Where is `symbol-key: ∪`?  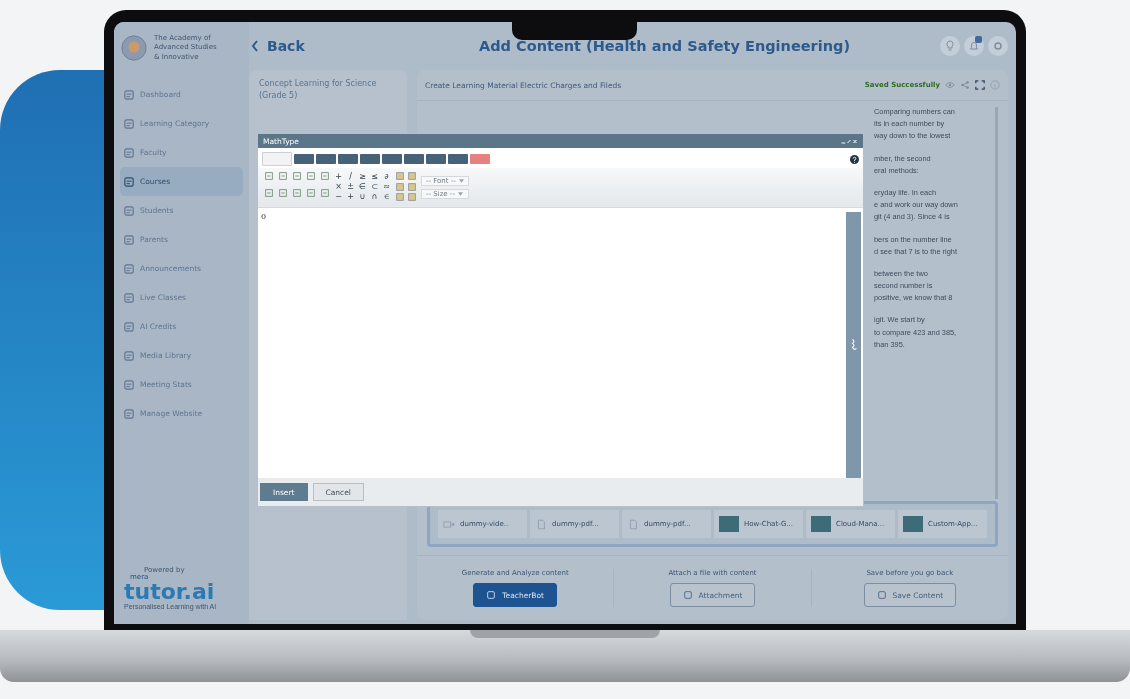
symbol-key: ∪ is located at coordinates (362, 197).